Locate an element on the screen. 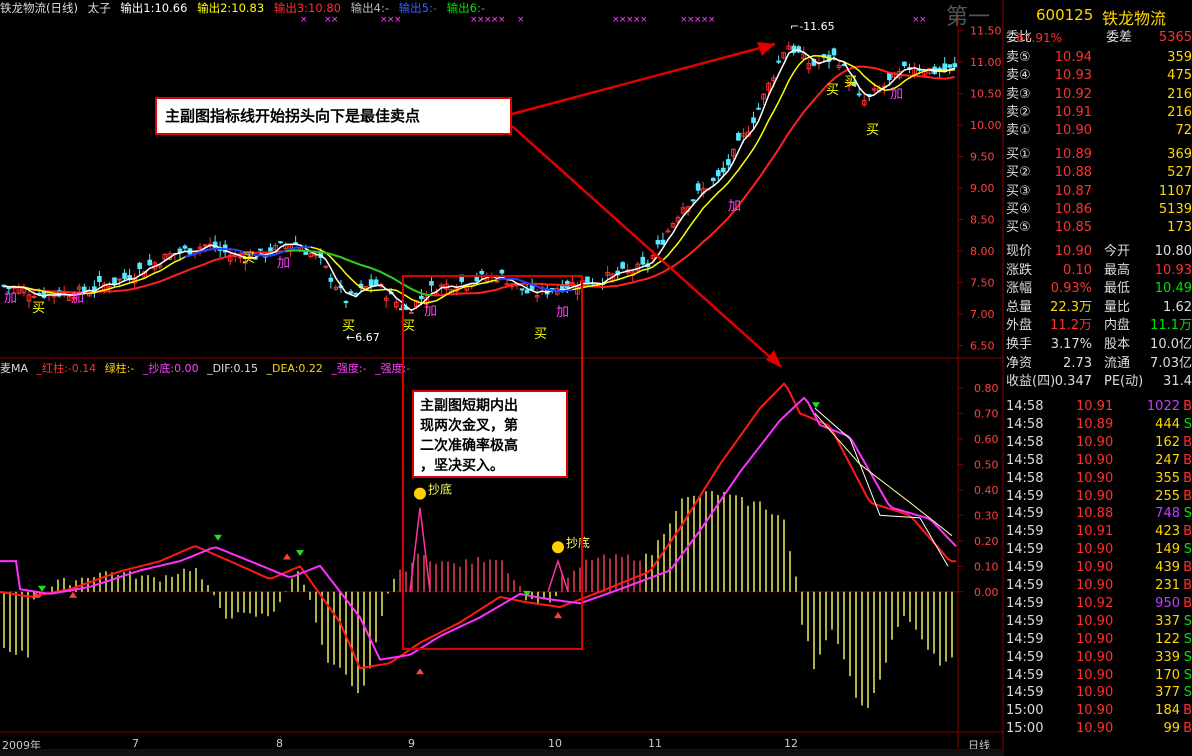 The image size is (1192, 756). tick-row: 14:58 10.89 444 S is located at coordinates (1098, 425).